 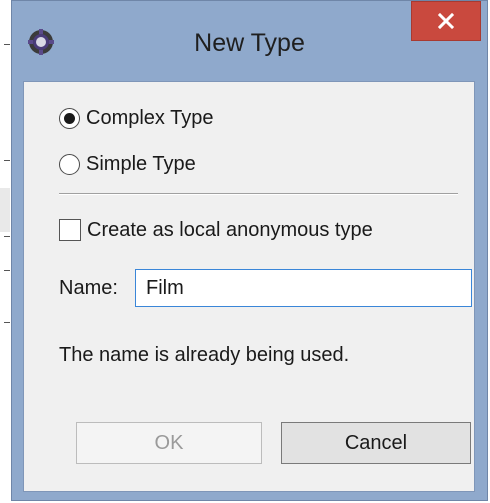 I want to click on complex-type-radio: Complex Type, so click(x=136, y=118).